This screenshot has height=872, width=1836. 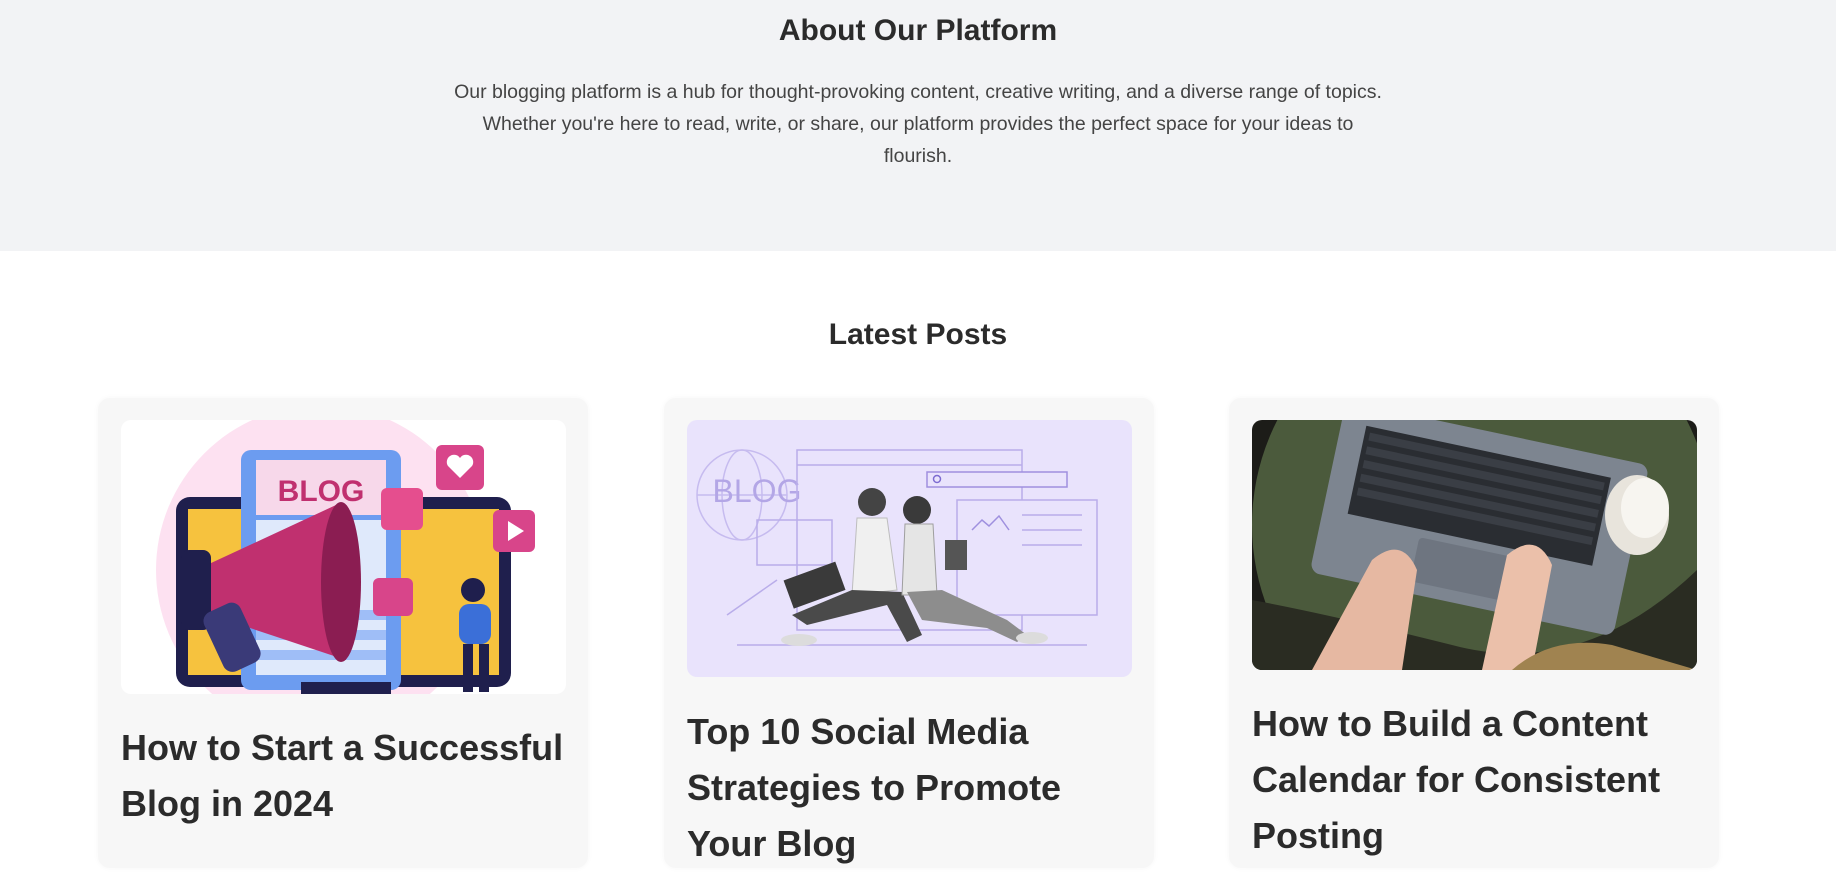 I want to click on about-description-line-3: flourish., so click(x=918, y=156).